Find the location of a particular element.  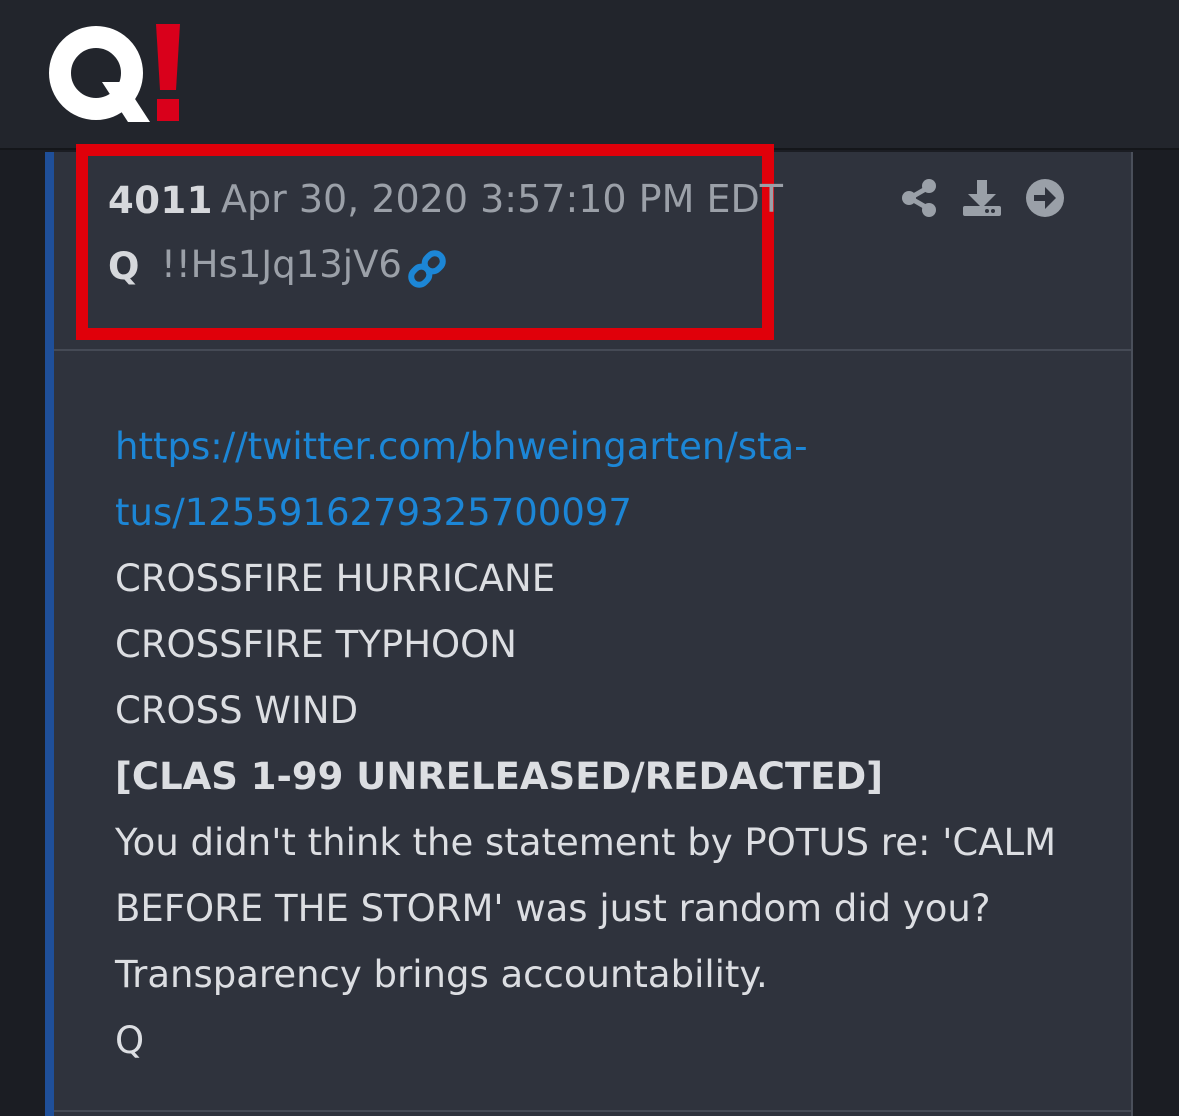

arrow-circle-right-icon is located at coordinates (1045, 198).